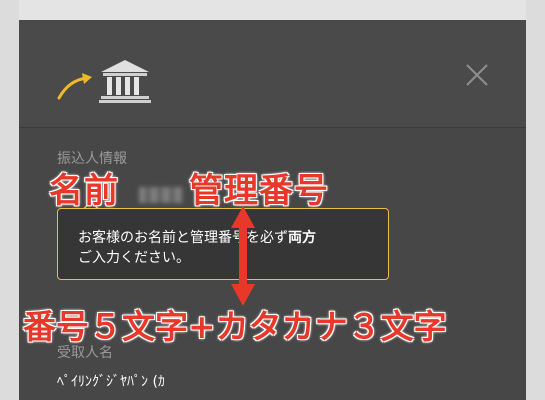 The image size is (545, 400). I want to click on bank-icon, so click(125, 81).